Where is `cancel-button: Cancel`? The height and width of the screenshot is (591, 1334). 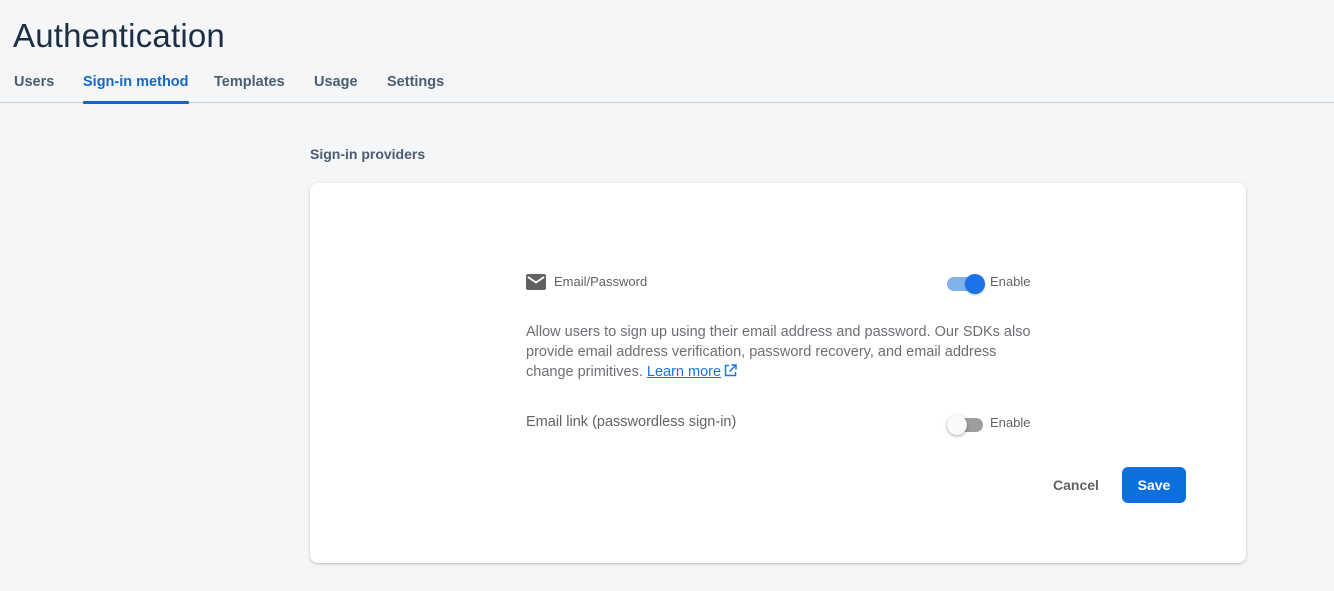
cancel-button: Cancel is located at coordinates (1076, 485).